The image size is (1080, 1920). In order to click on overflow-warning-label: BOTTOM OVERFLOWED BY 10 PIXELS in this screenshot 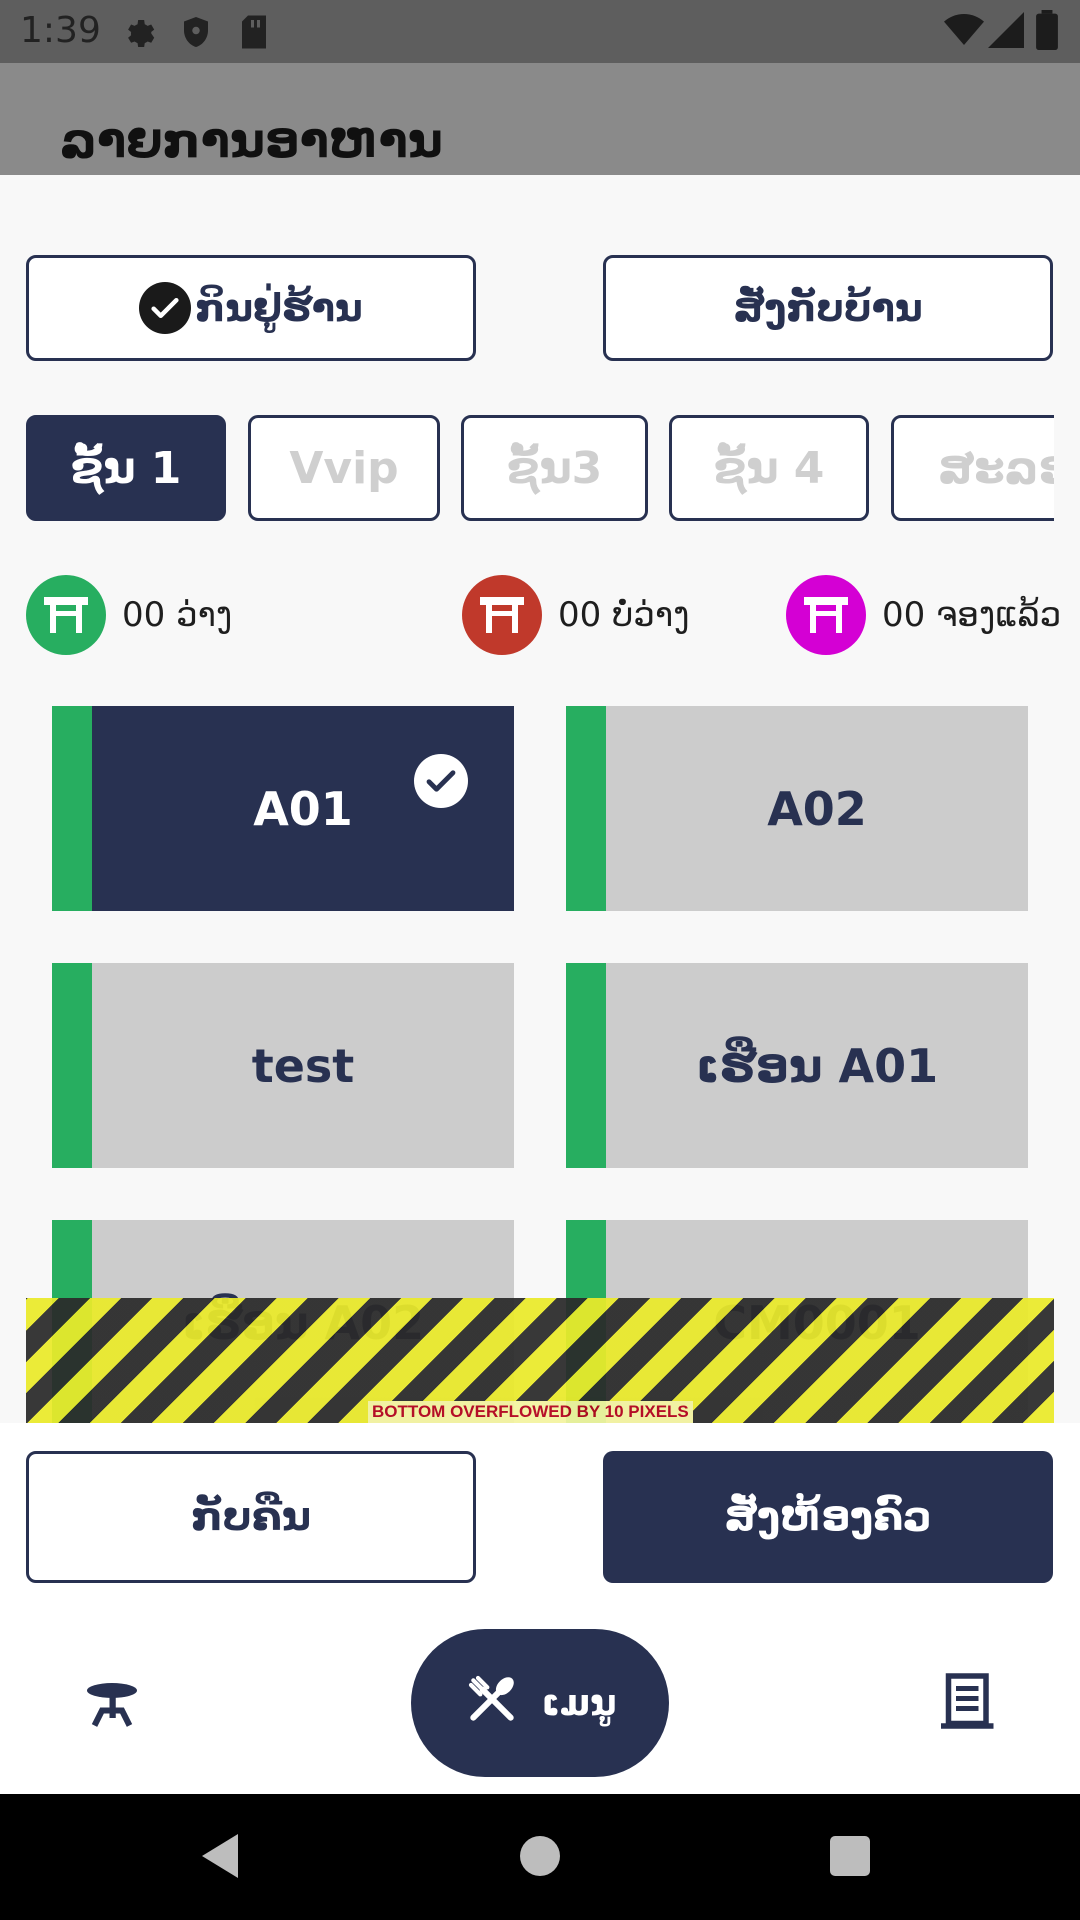, I will do `click(530, 1412)`.